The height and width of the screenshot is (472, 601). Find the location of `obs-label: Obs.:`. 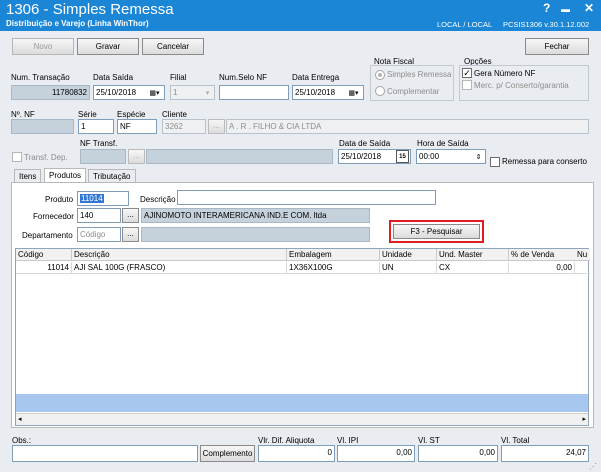

obs-label: Obs.: is located at coordinates (22, 440).